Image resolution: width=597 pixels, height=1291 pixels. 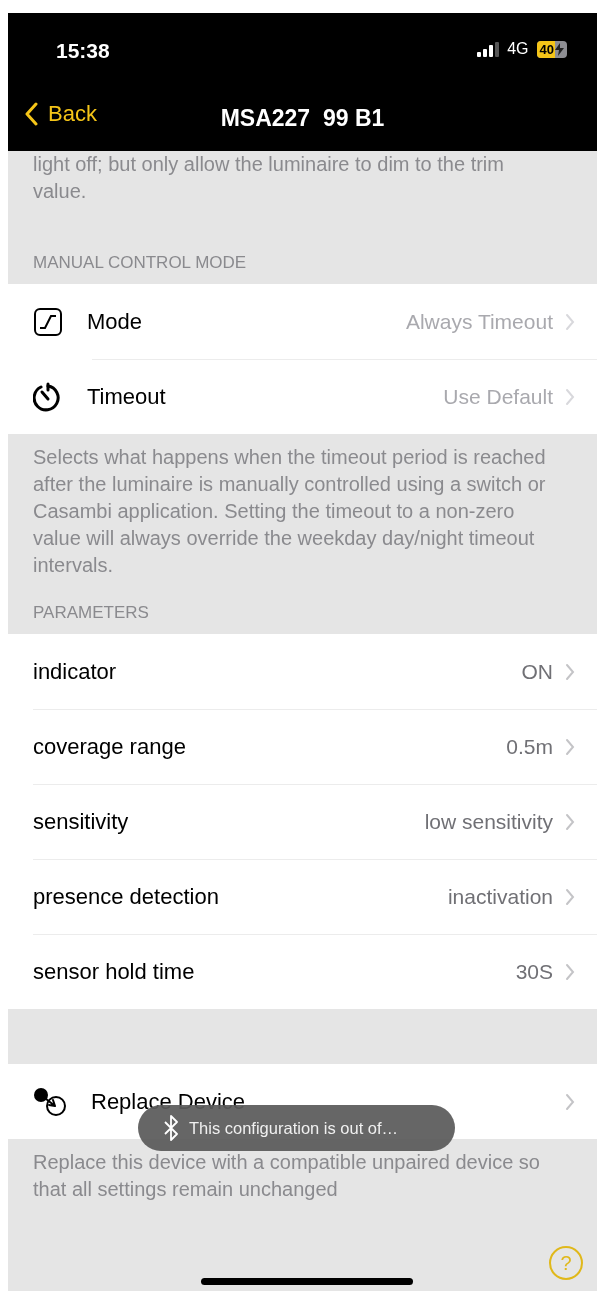 I want to click on section-header: PARAMETERS, so click(x=91, y=612).